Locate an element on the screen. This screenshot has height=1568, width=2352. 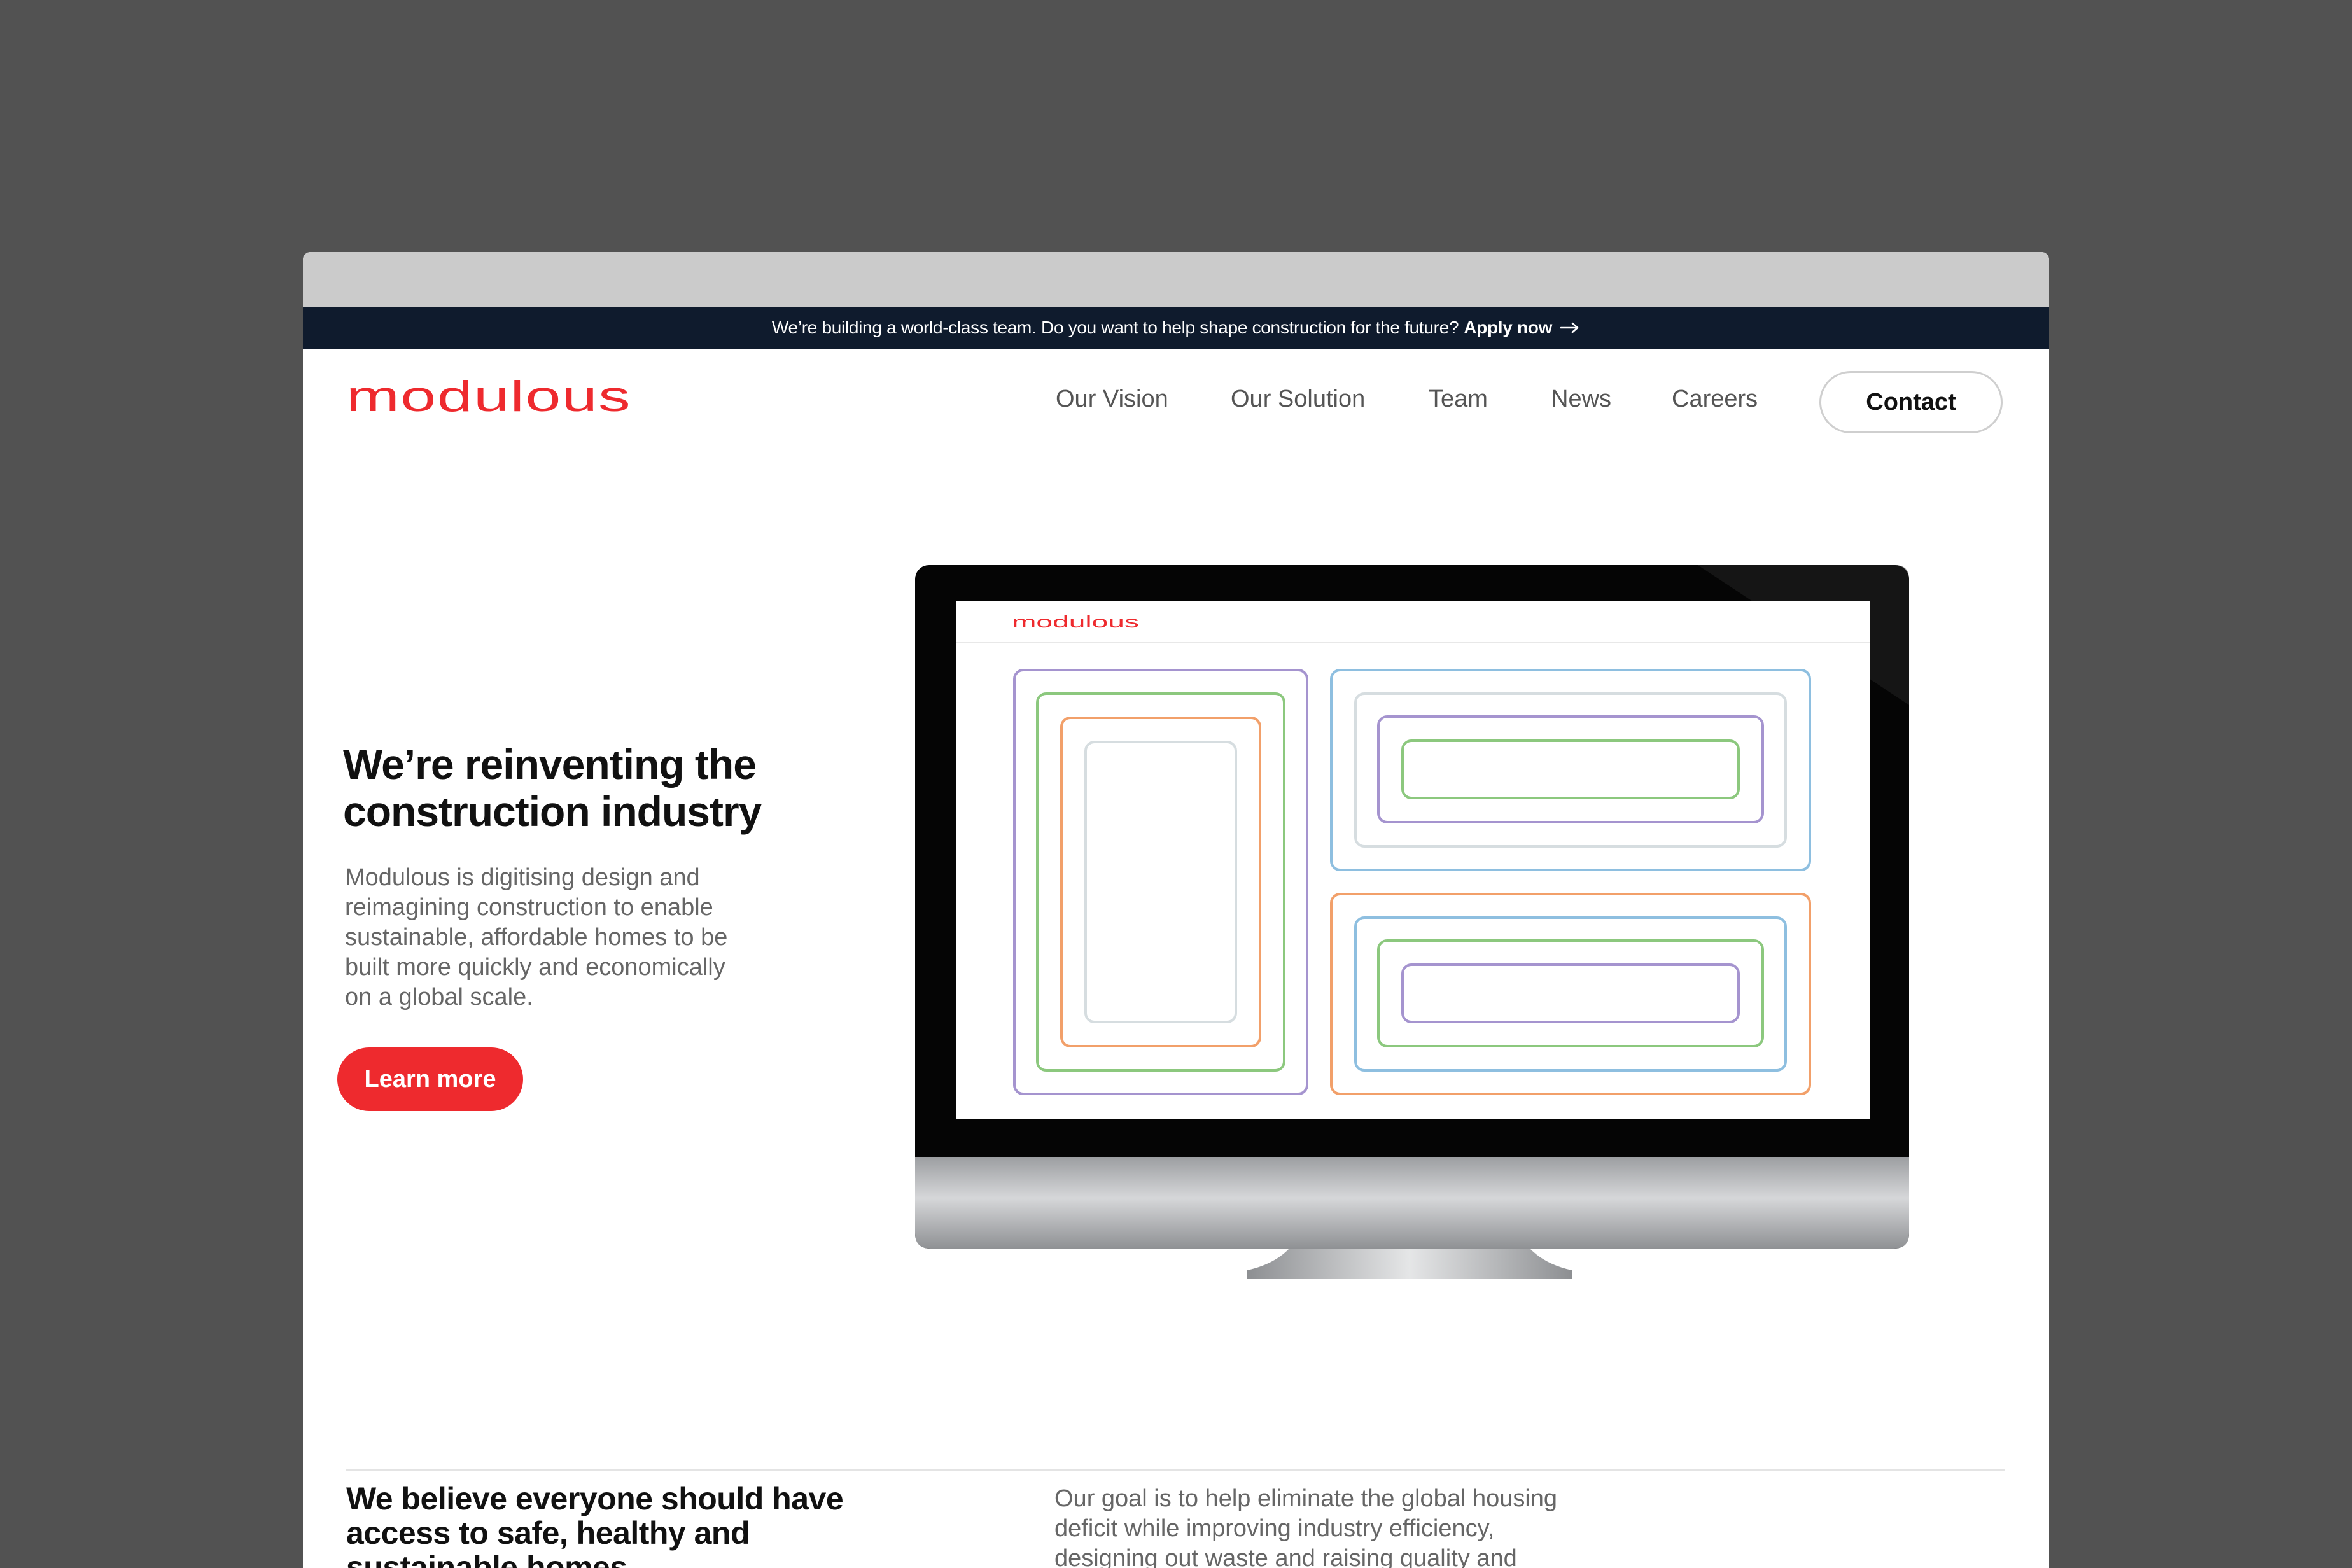
browser-toolbar is located at coordinates (1176, 279).